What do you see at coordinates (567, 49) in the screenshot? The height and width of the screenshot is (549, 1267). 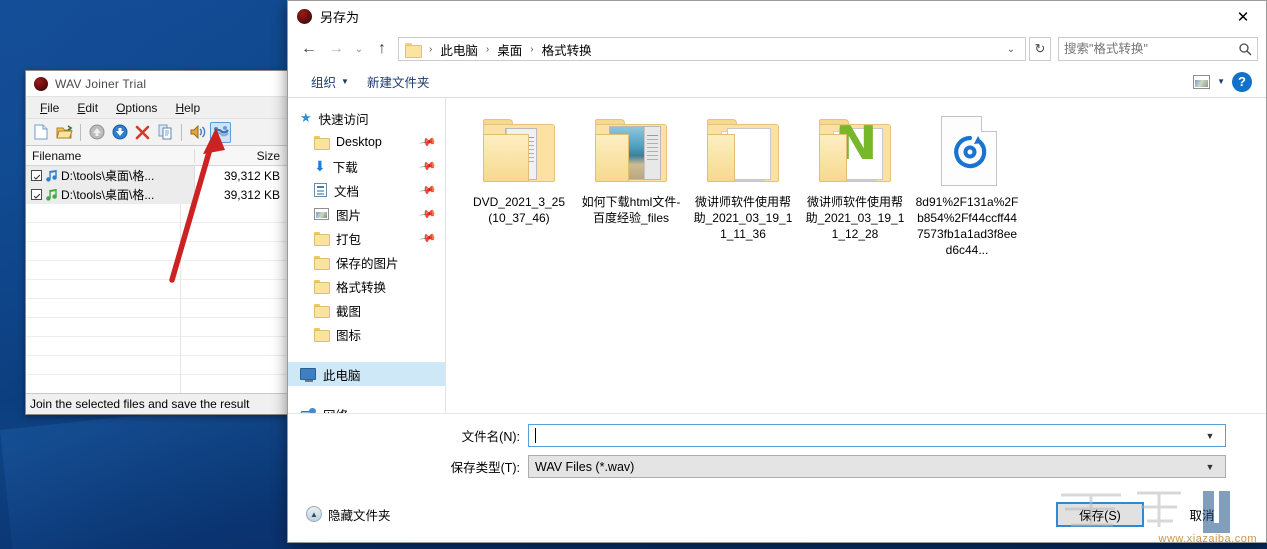 I see `breadcrumb-item-2: 格式转换` at bounding box center [567, 49].